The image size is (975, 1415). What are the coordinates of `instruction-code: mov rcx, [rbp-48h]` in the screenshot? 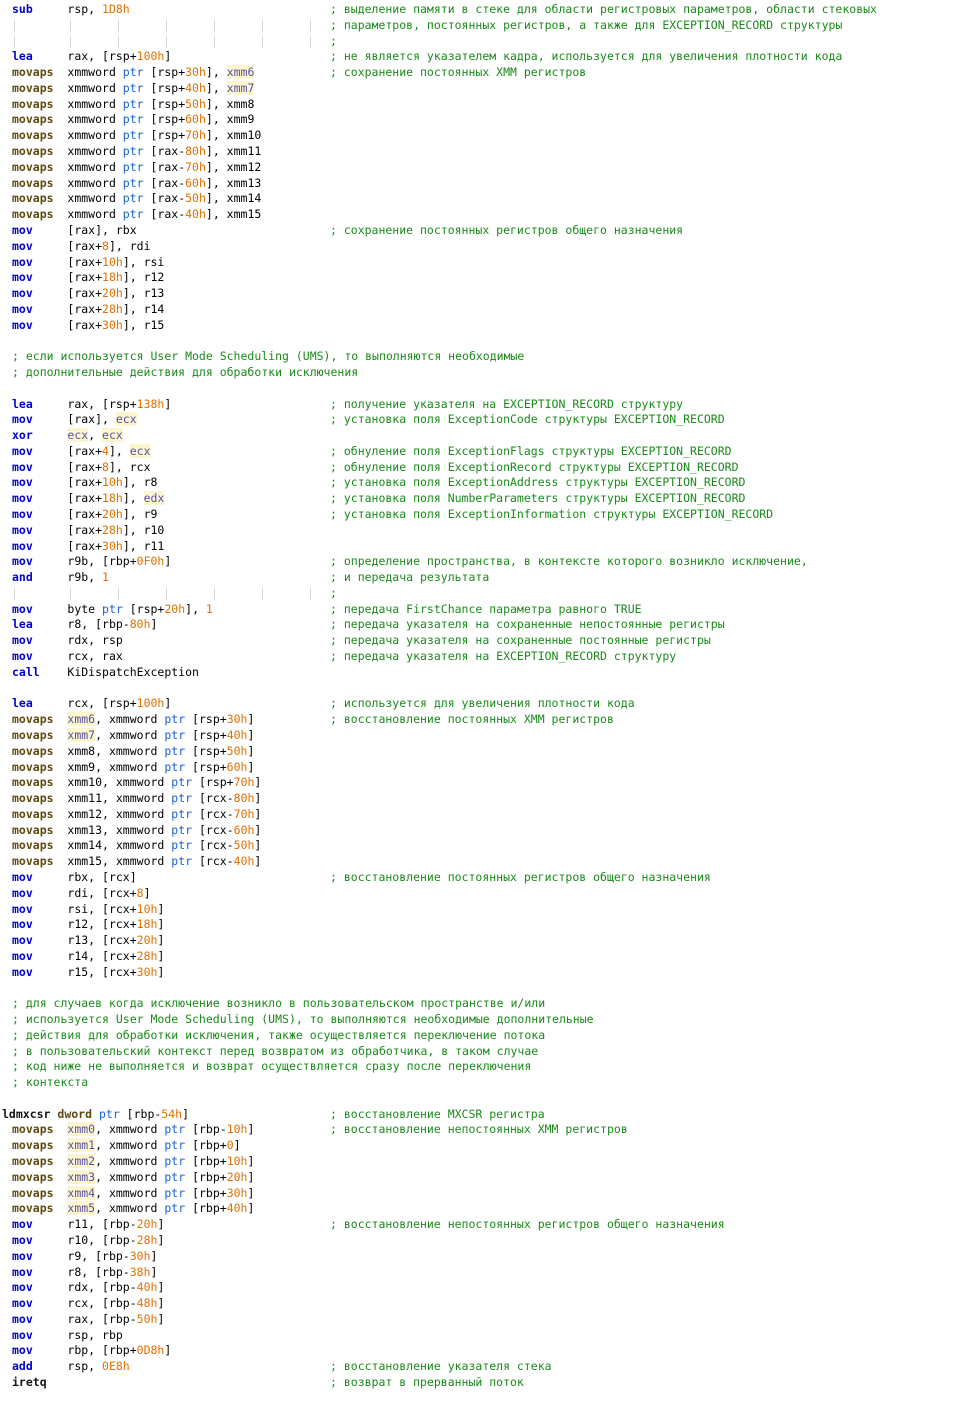 It's located at (88, 1304).